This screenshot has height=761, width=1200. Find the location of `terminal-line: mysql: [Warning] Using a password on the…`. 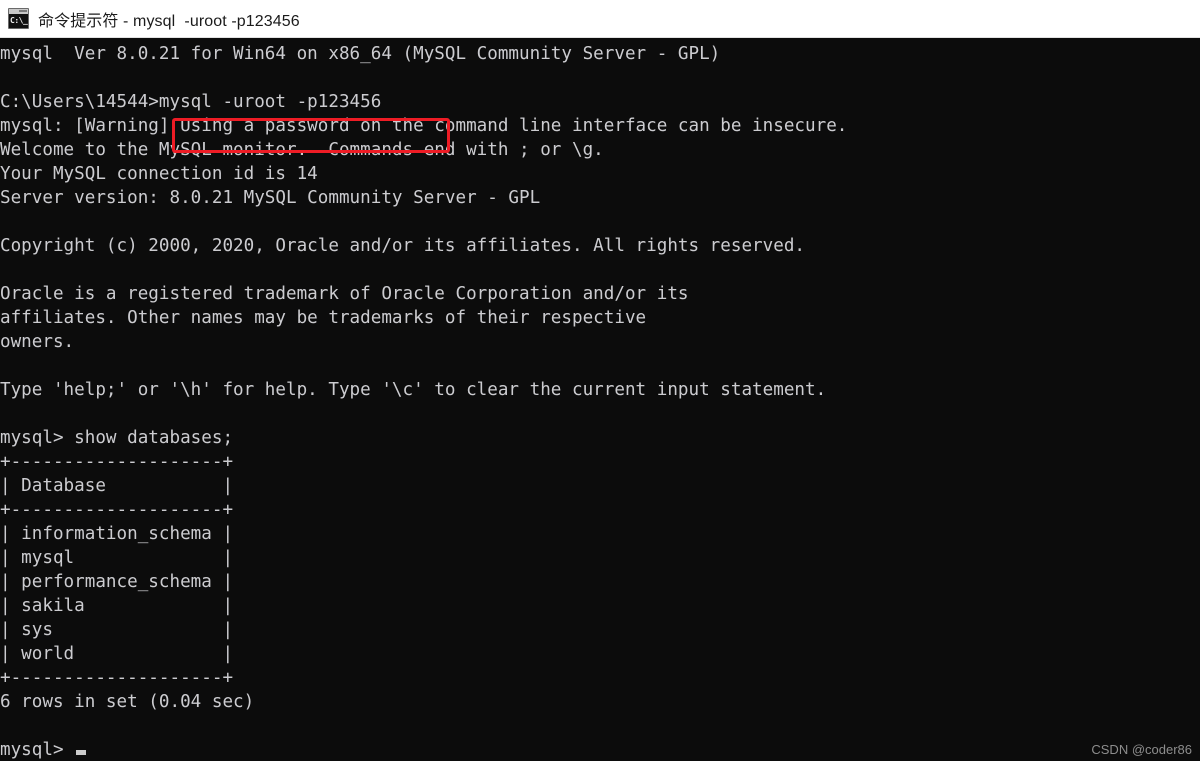

terminal-line: mysql: [Warning] Using a password on the… is located at coordinates (424, 126).